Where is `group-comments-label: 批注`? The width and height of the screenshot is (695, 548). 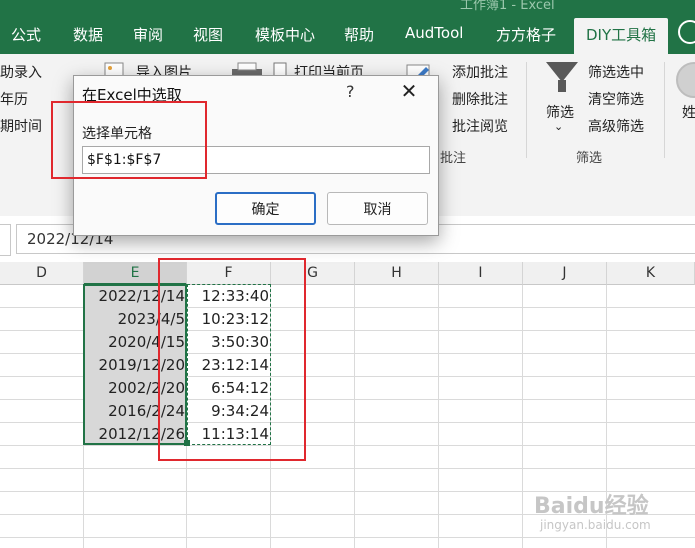
group-comments-label: 批注 is located at coordinates (453, 158).